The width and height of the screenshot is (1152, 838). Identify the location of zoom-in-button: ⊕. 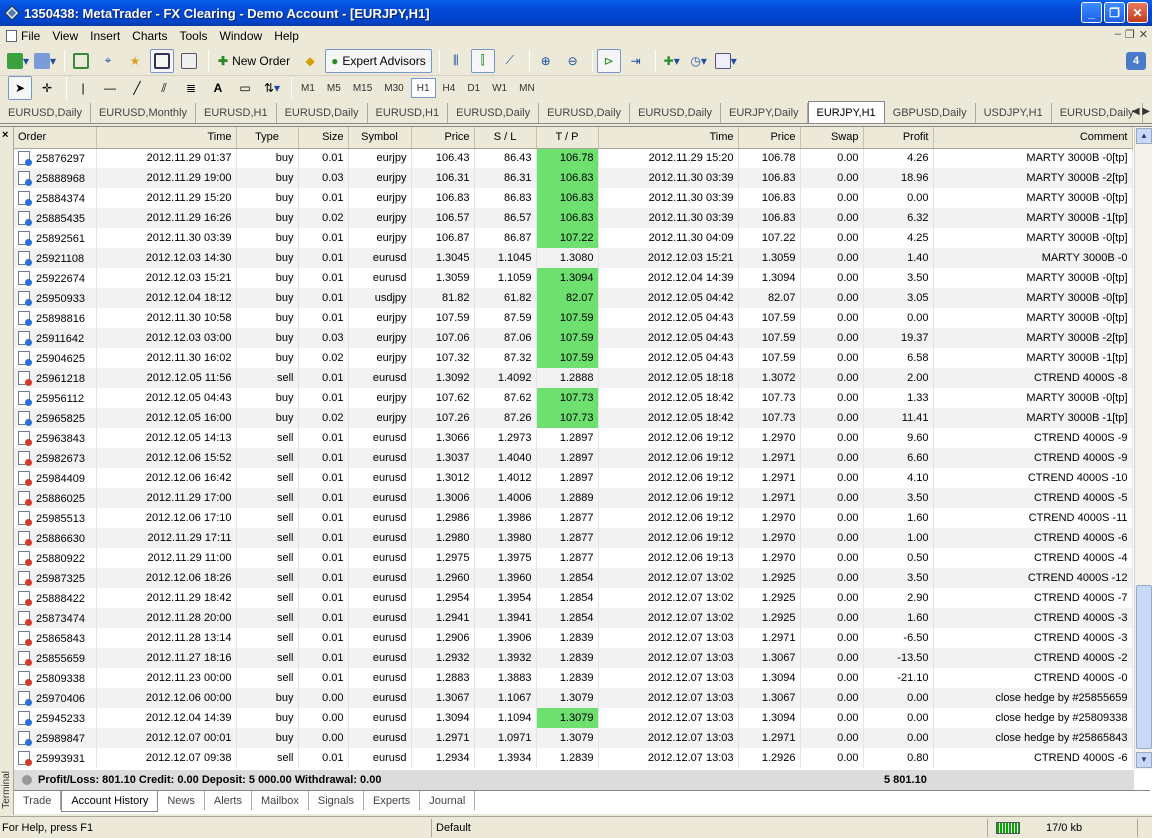
(546, 61).